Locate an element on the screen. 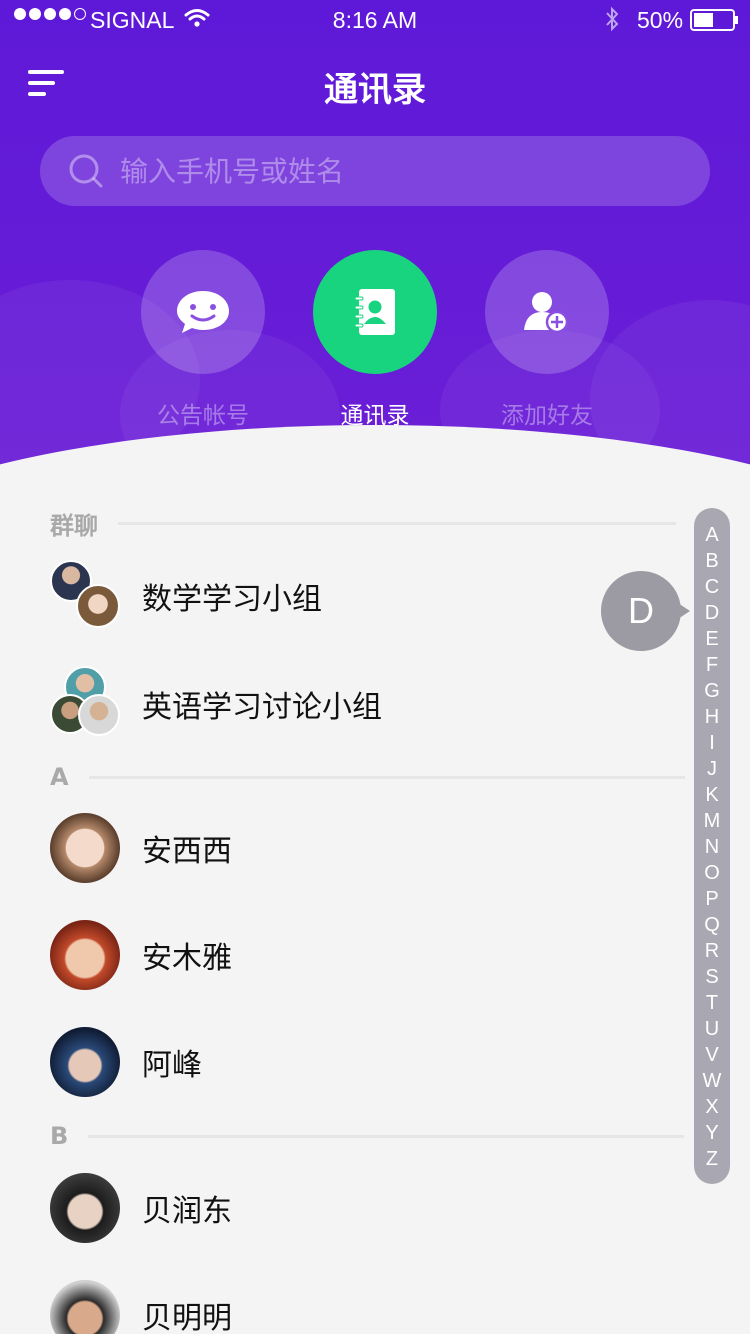  contact-book-icon is located at coordinates (374, 312).